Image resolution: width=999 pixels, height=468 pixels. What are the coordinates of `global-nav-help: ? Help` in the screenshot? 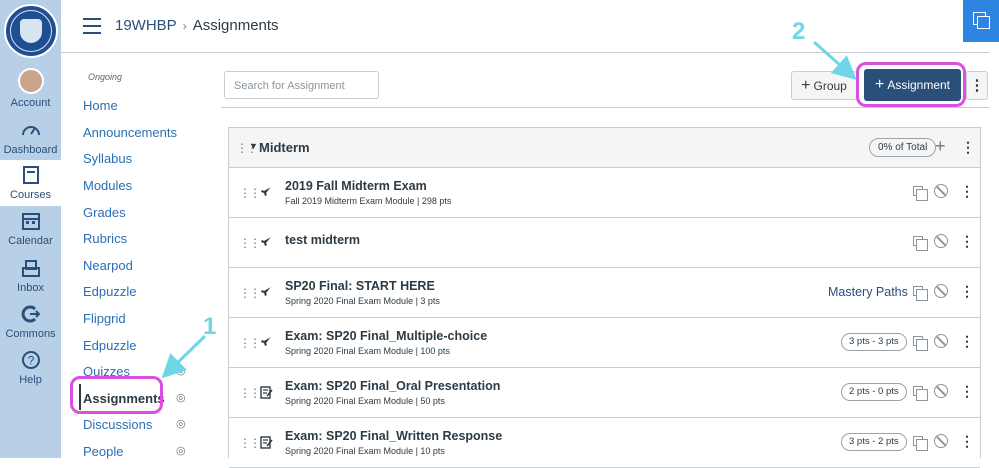 It's located at (30, 368).